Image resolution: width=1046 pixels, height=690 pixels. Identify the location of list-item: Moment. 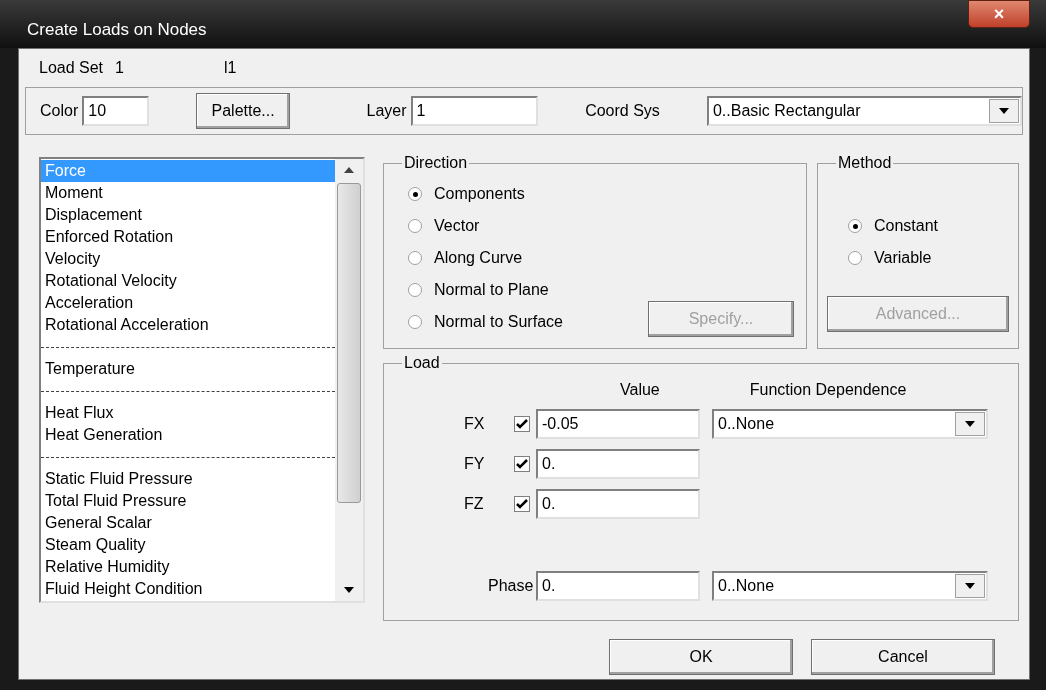
(188, 193).